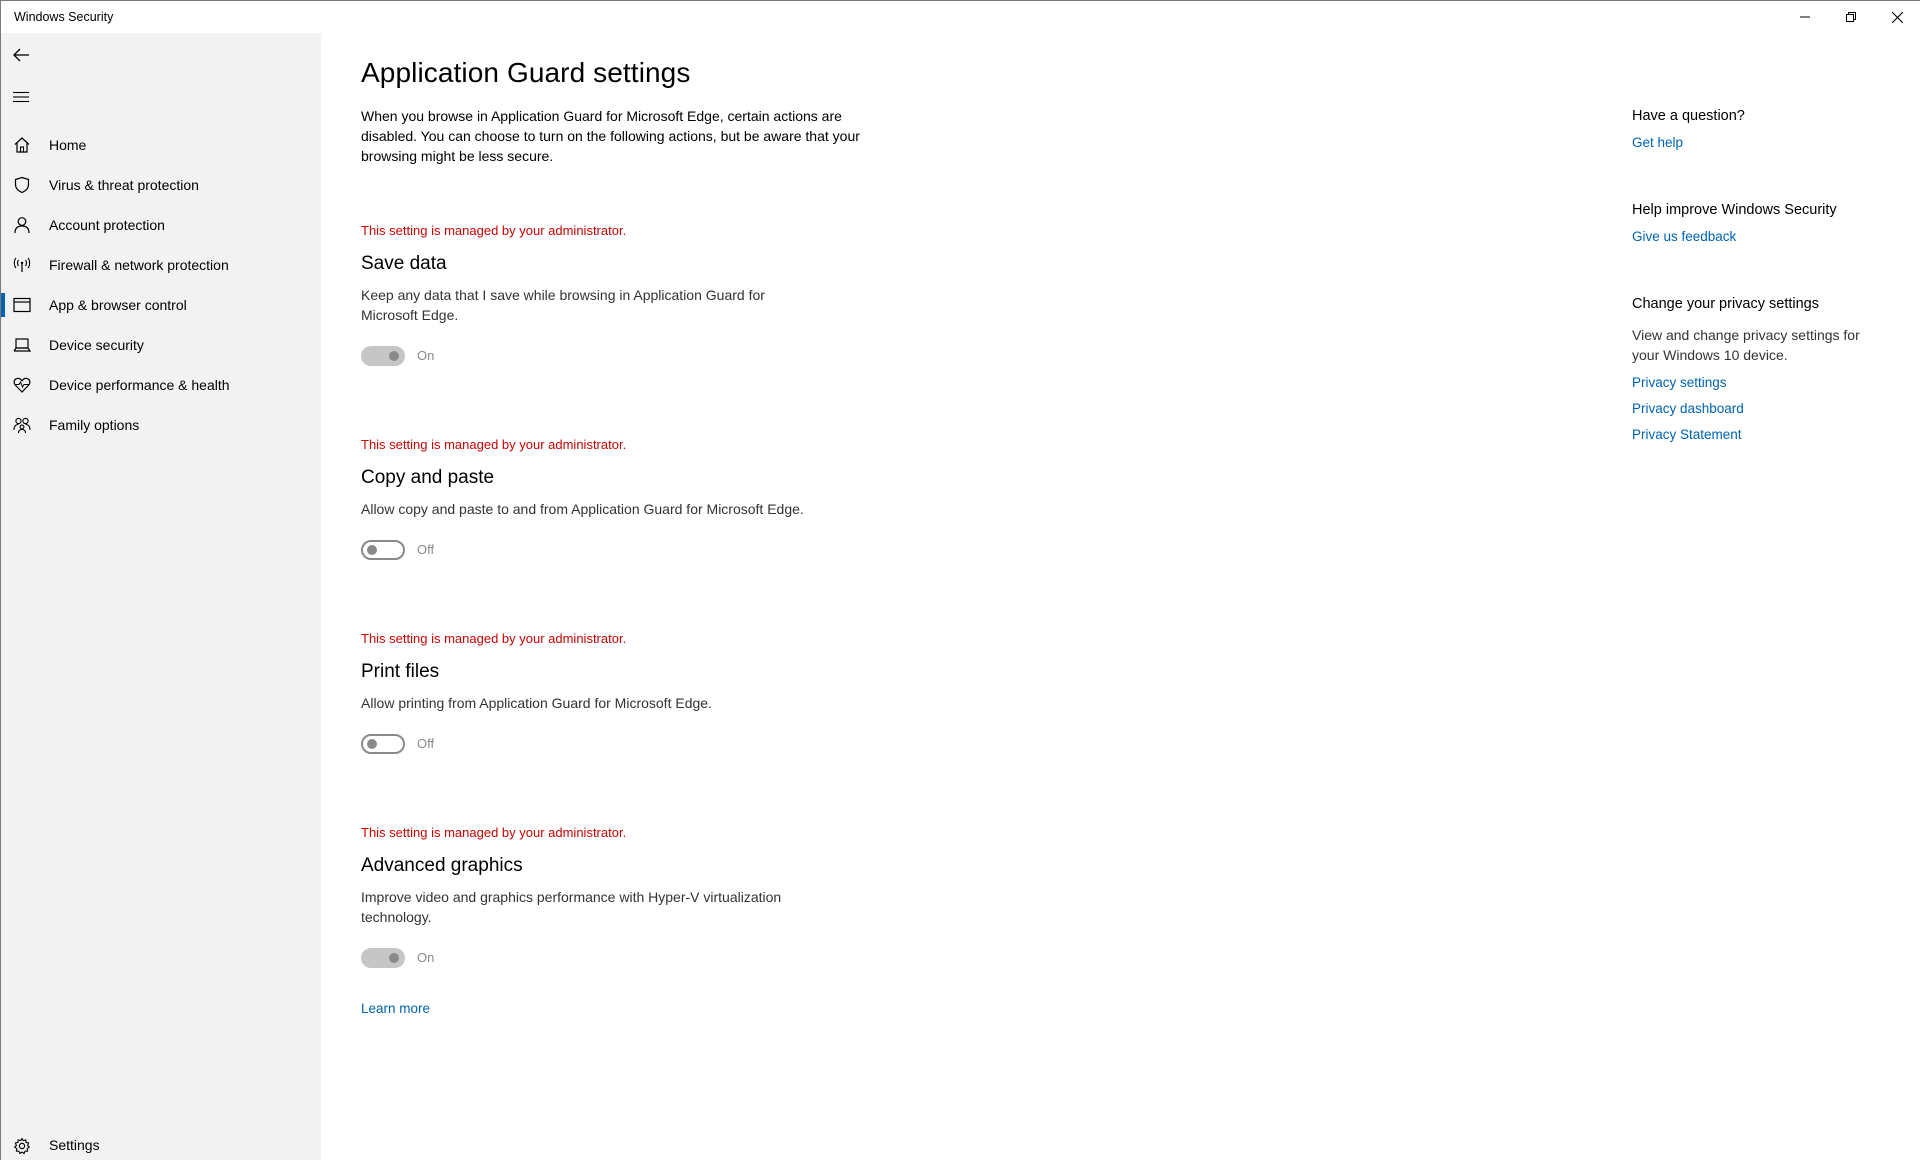  I want to click on selection-indicator, so click(3, 305).